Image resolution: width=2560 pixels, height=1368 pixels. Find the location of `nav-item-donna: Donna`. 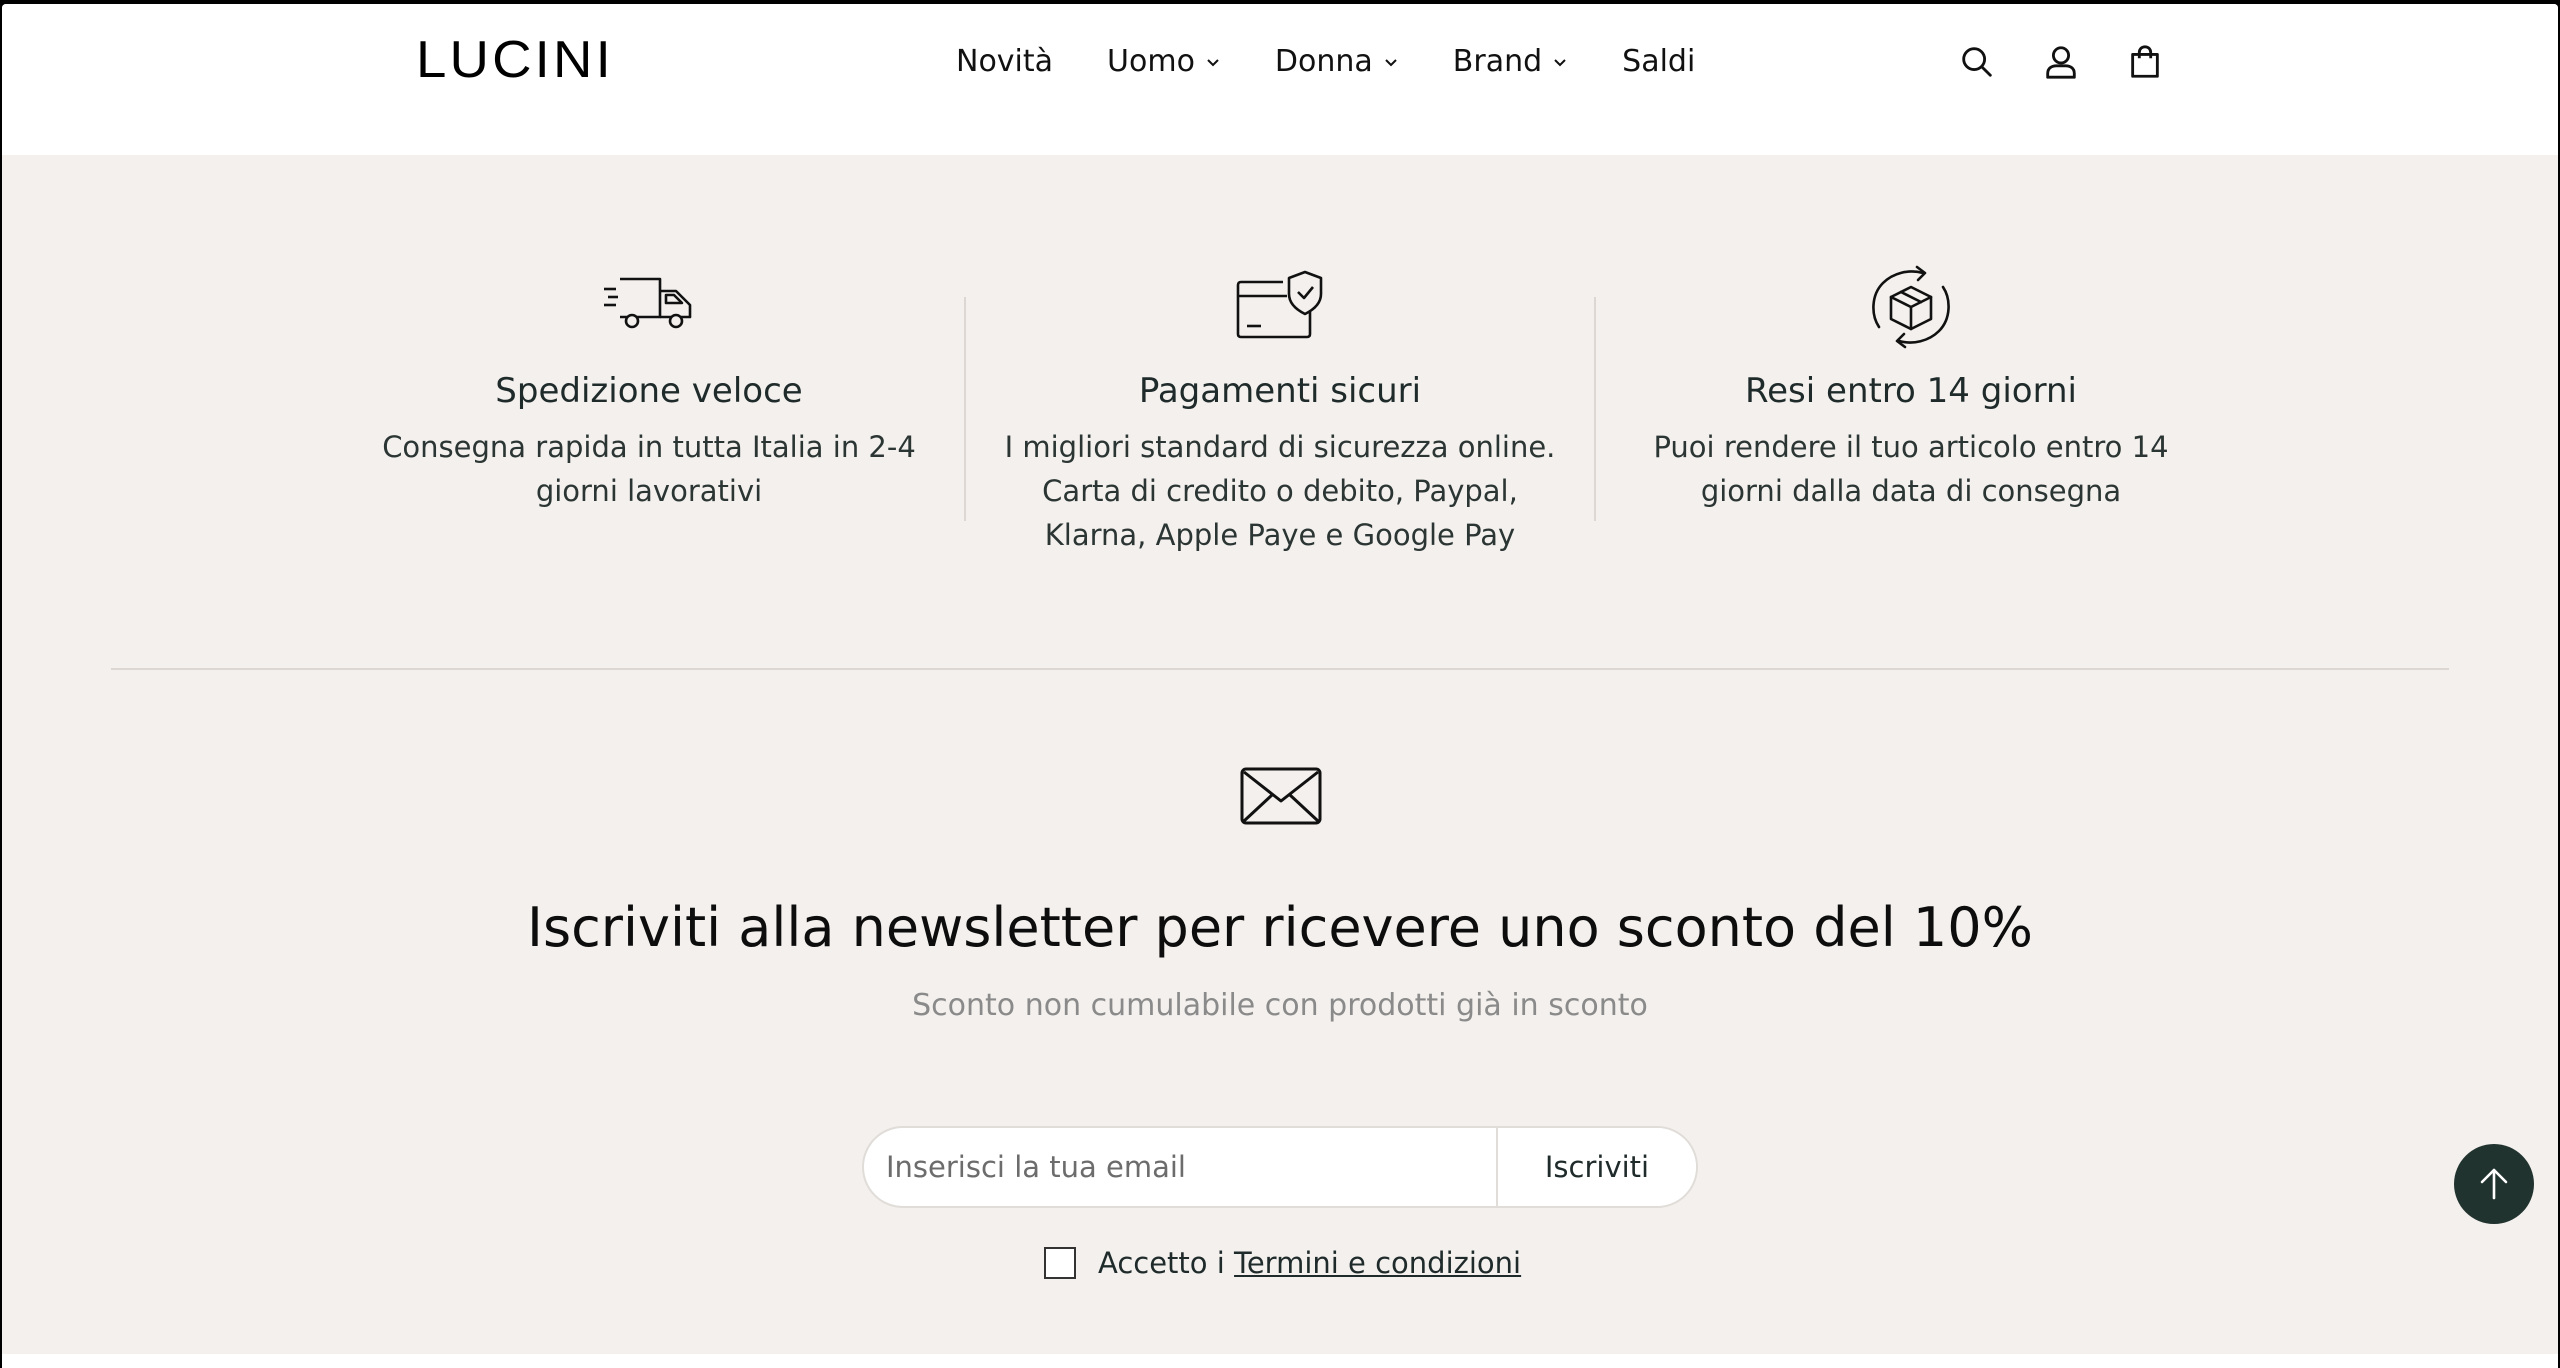

nav-item-donna: Donna is located at coordinates (1337, 61).